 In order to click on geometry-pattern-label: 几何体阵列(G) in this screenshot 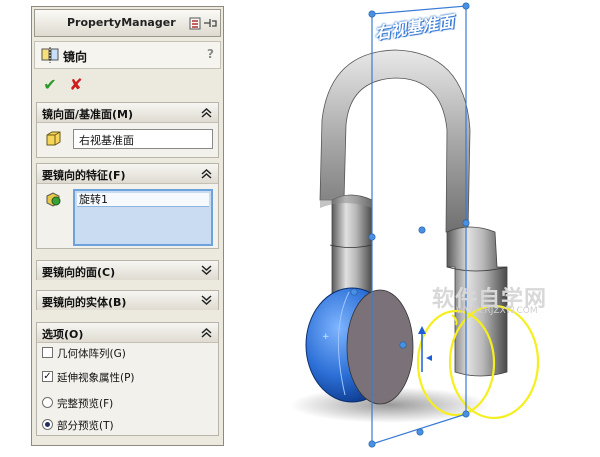, I will do `click(91, 354)`.